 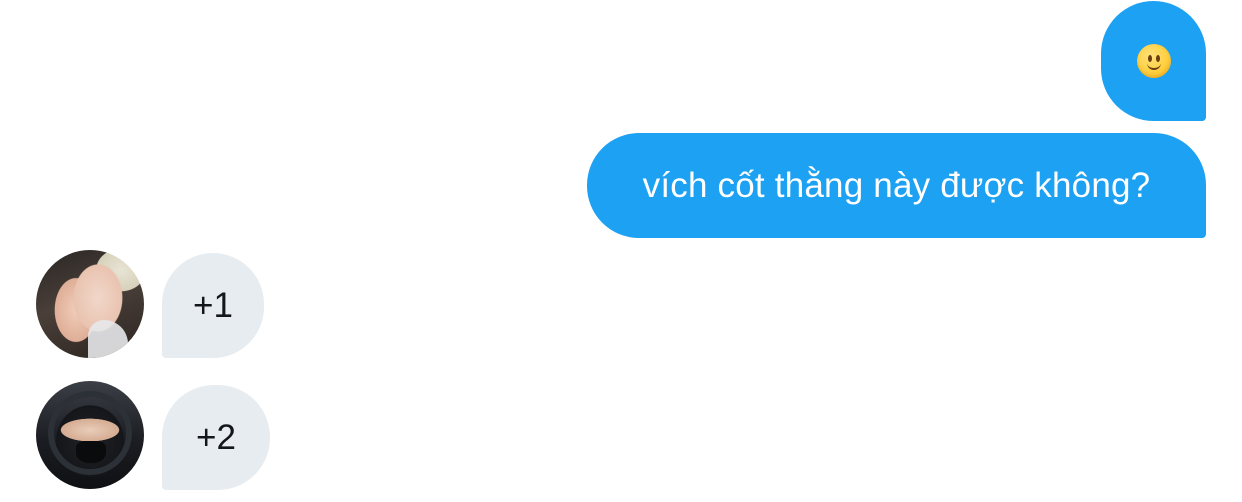 I want to click on sent-message-text: vích cốt thằng này được không?, so click(x=896, y=185).